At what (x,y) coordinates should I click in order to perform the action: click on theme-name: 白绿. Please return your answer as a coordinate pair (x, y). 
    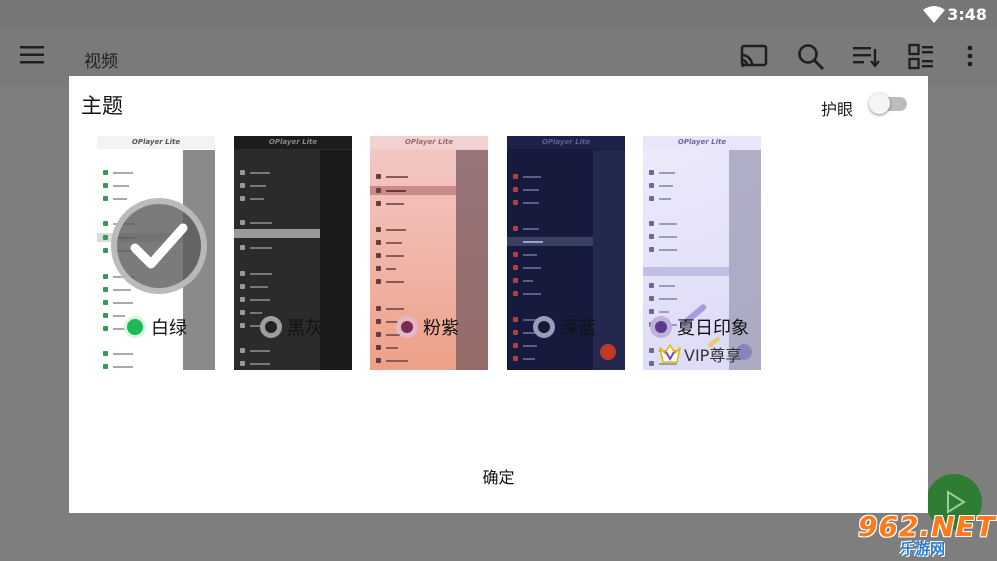
    Looking at the image, I should click on (169, 328).